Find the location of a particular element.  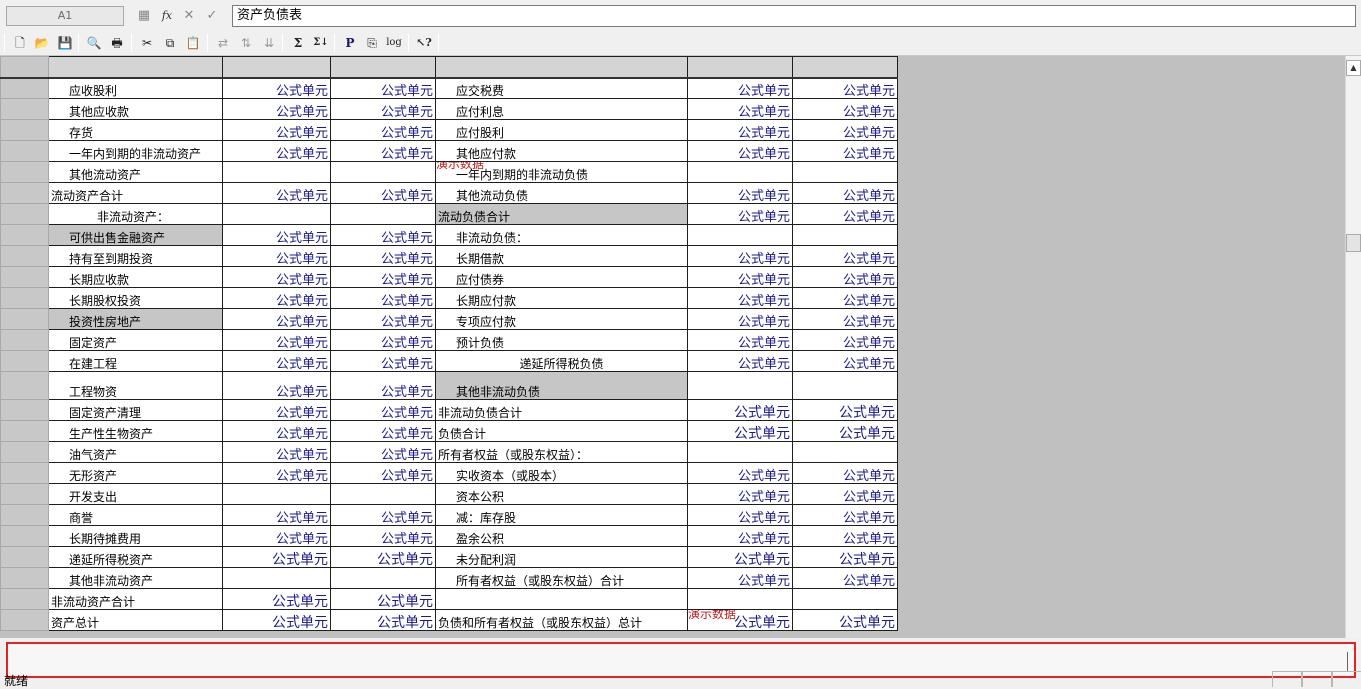

paste-icon: 📋 is located at coordinates (193, 43).